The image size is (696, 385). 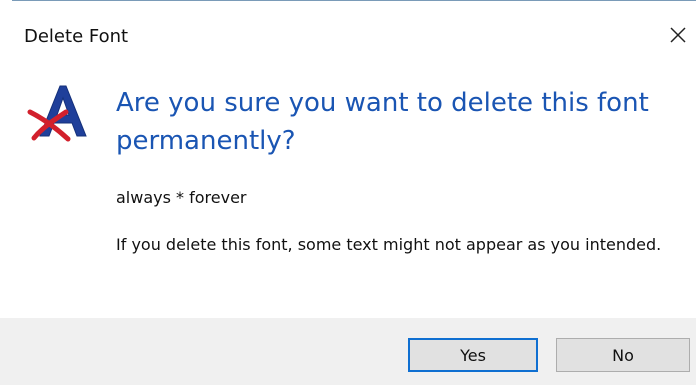 I want to click on window-top-border, so click(x=354, y=0).